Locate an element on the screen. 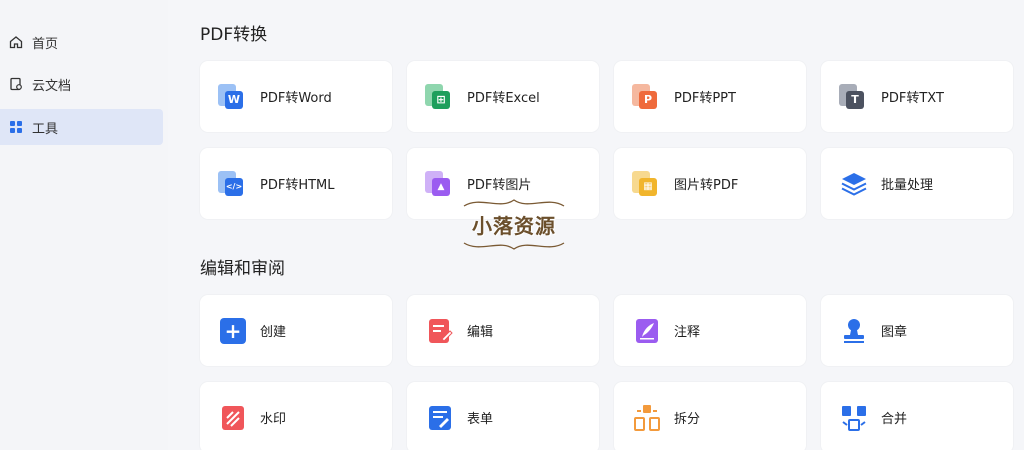 This screenshot has width=1024, height=450. word-icon: W is located at coordinates (233, 97).